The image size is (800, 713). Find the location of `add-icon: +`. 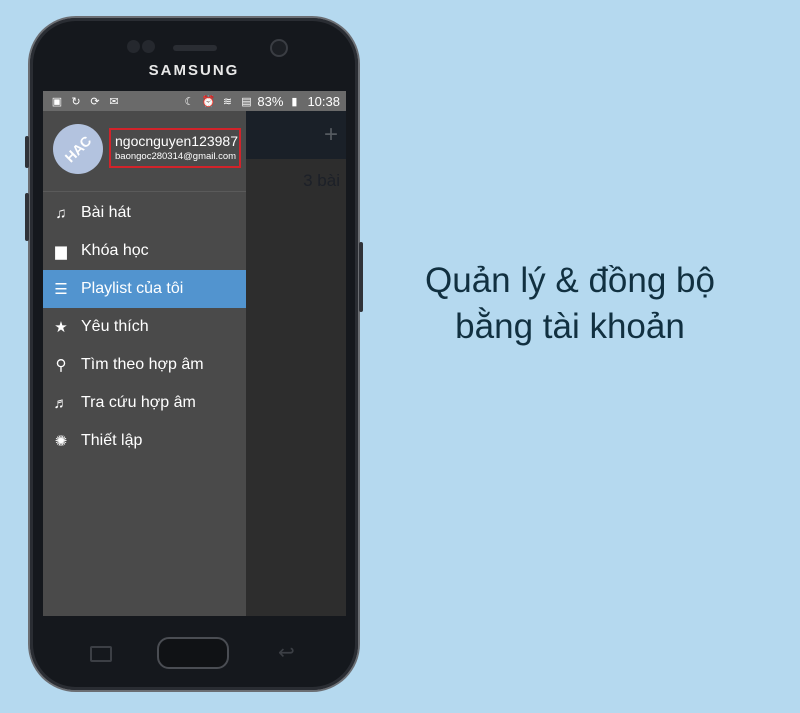

add-icon: + is located at coordinates (331, 135).